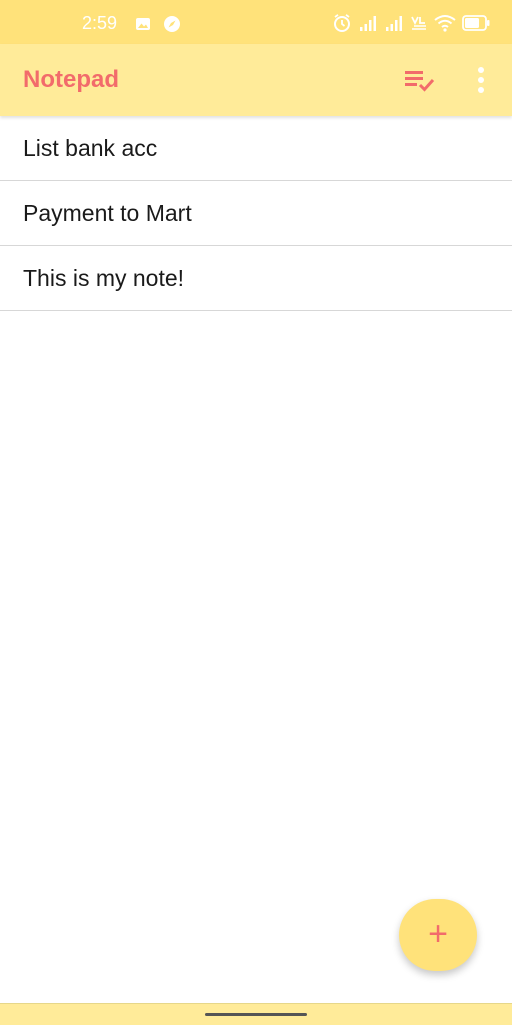  Describe the element at coordinates (256, 278) in the screenshot. I see `list-item: This is my note!` at that location.